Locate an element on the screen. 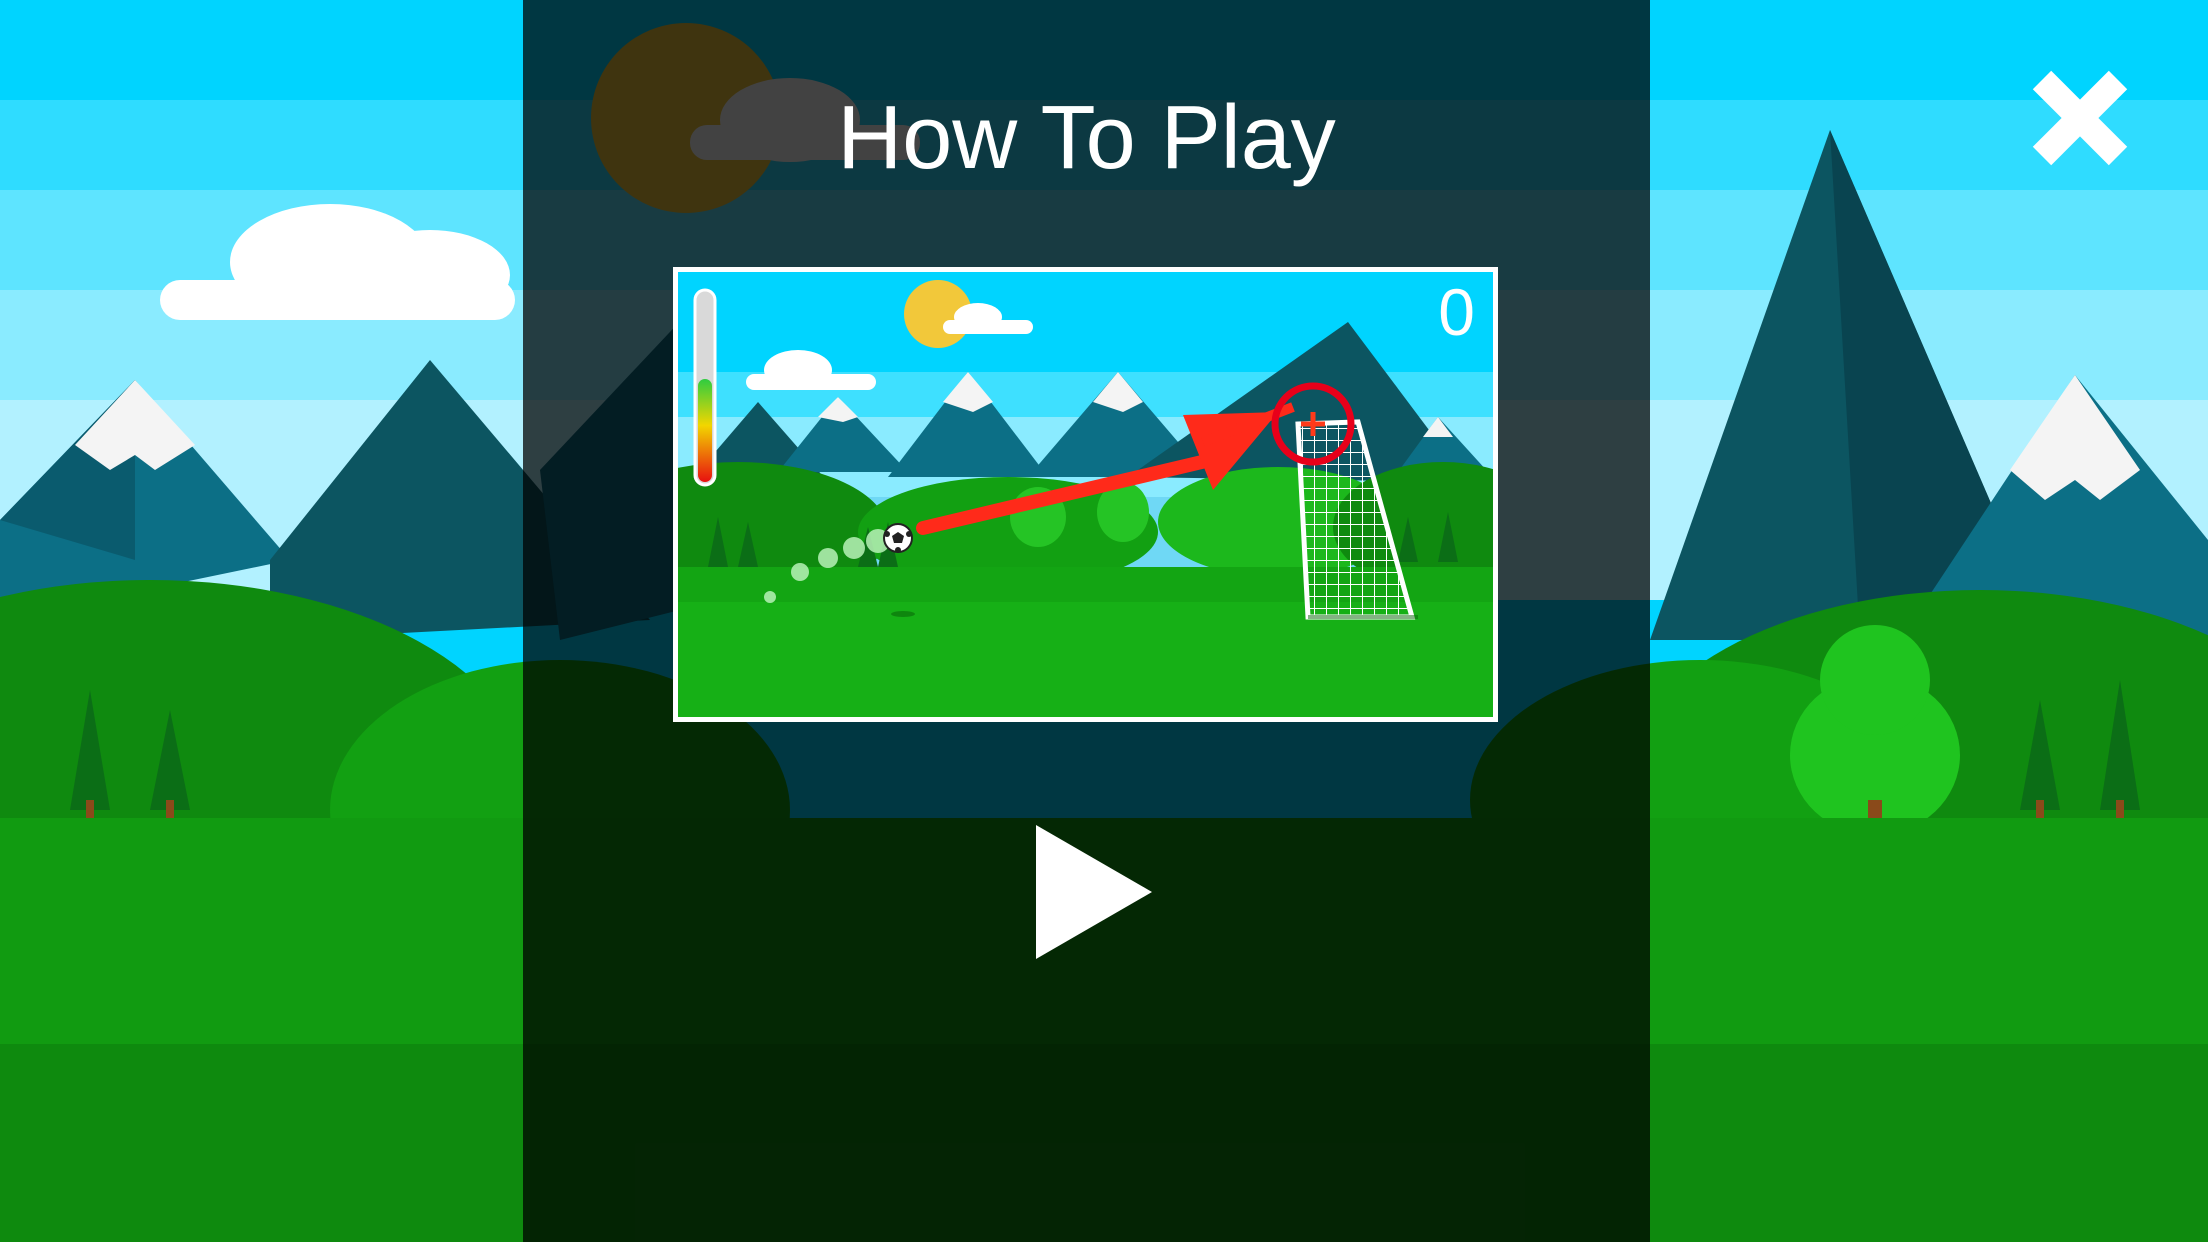 The image size is (2208, 1242). play-icon is located at coordinates (1094, 892).